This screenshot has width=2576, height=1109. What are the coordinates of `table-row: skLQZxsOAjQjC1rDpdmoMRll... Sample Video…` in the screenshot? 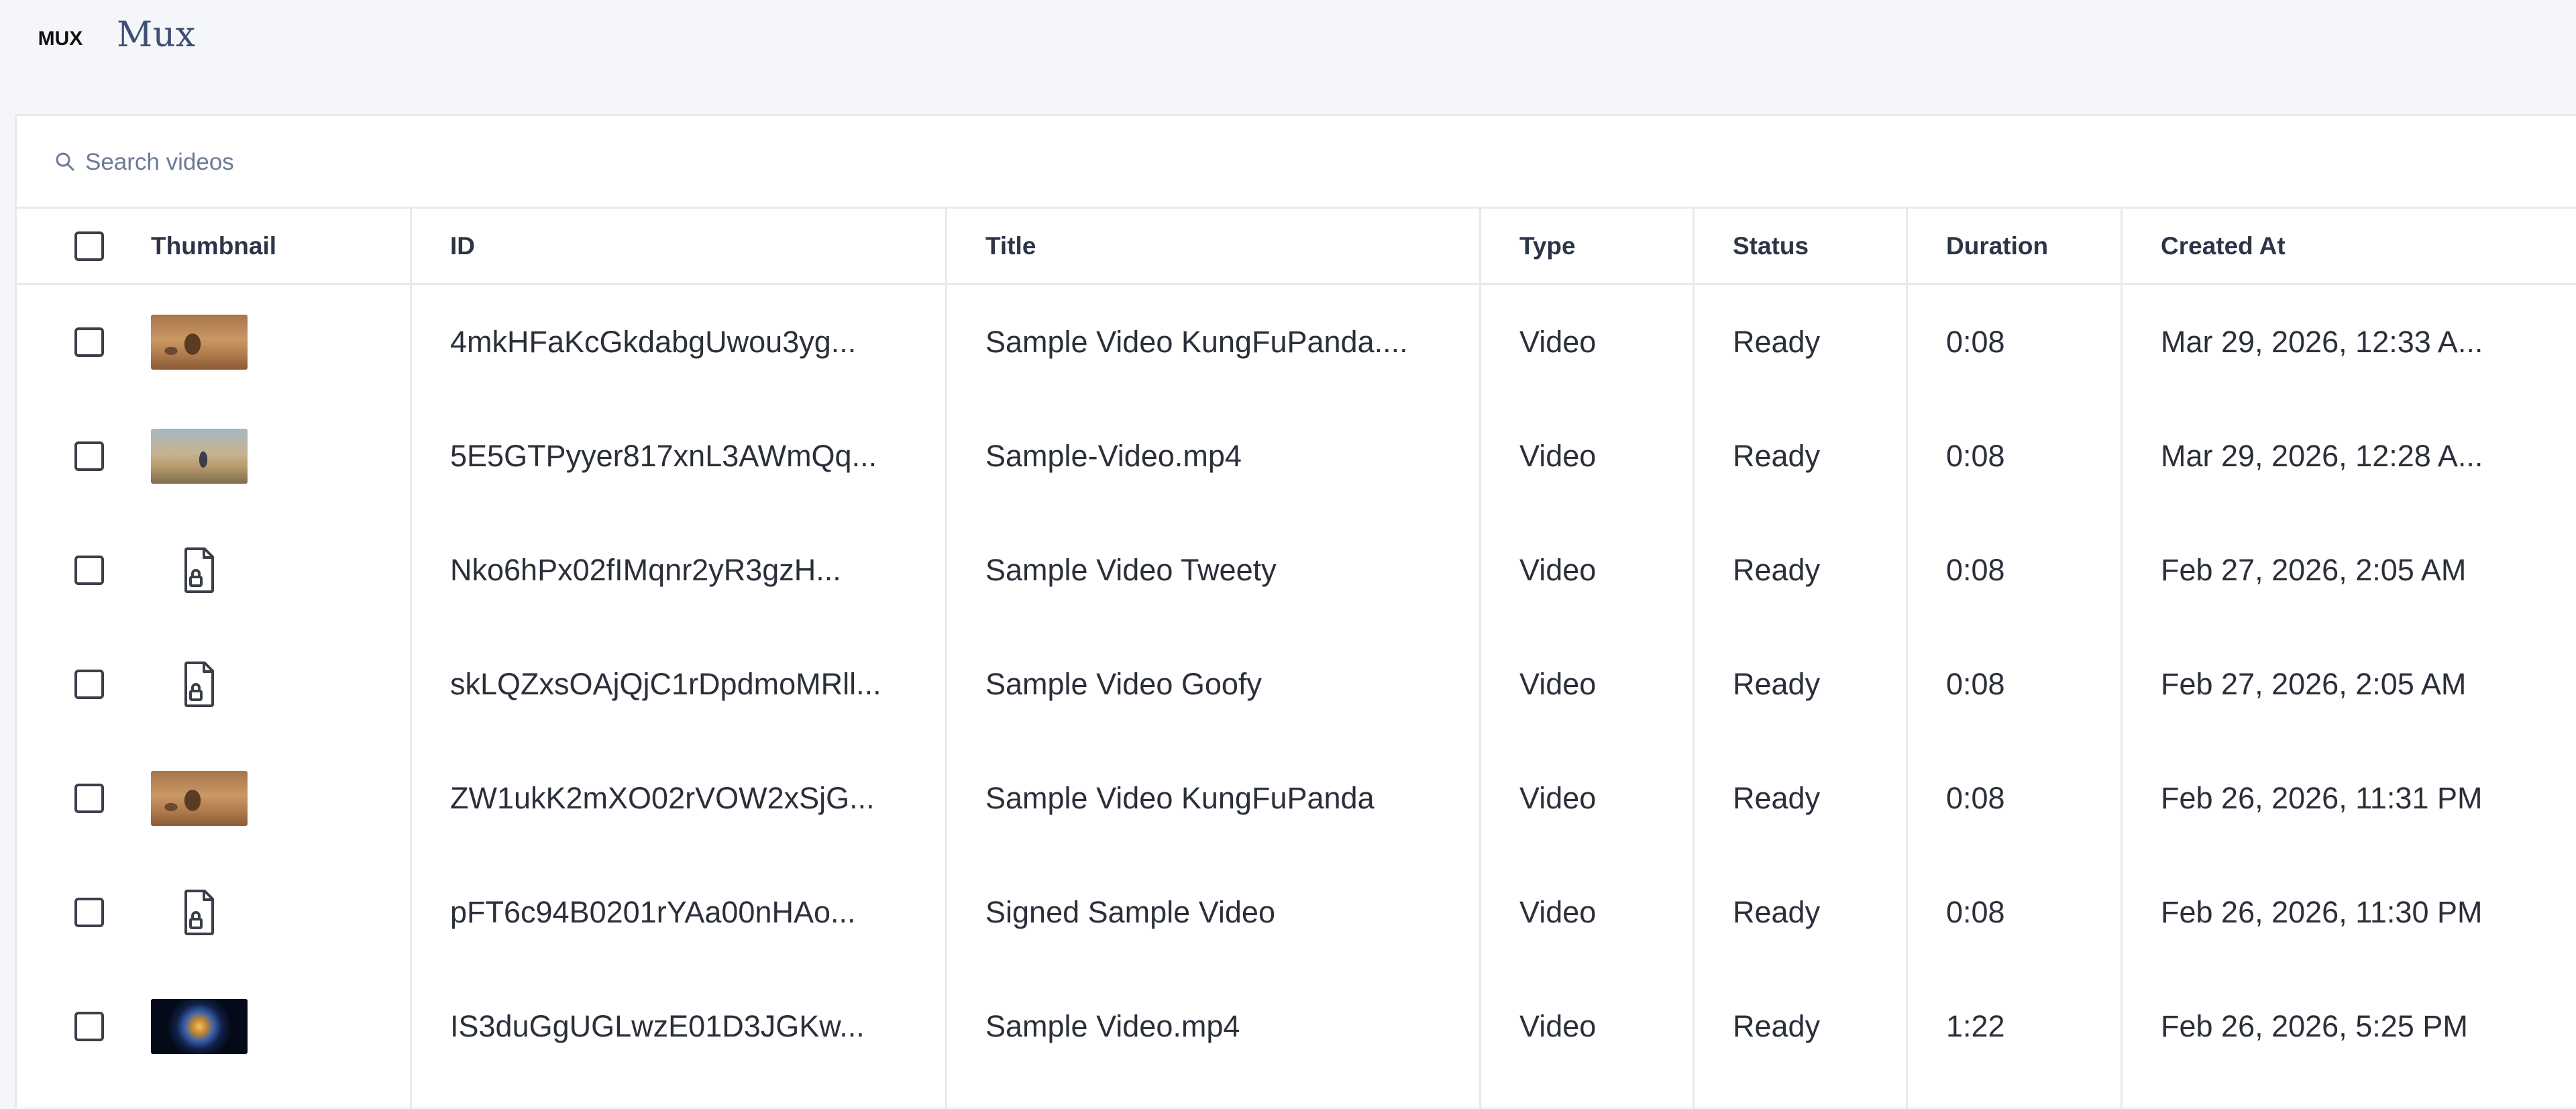 It's located at (1296, 684).